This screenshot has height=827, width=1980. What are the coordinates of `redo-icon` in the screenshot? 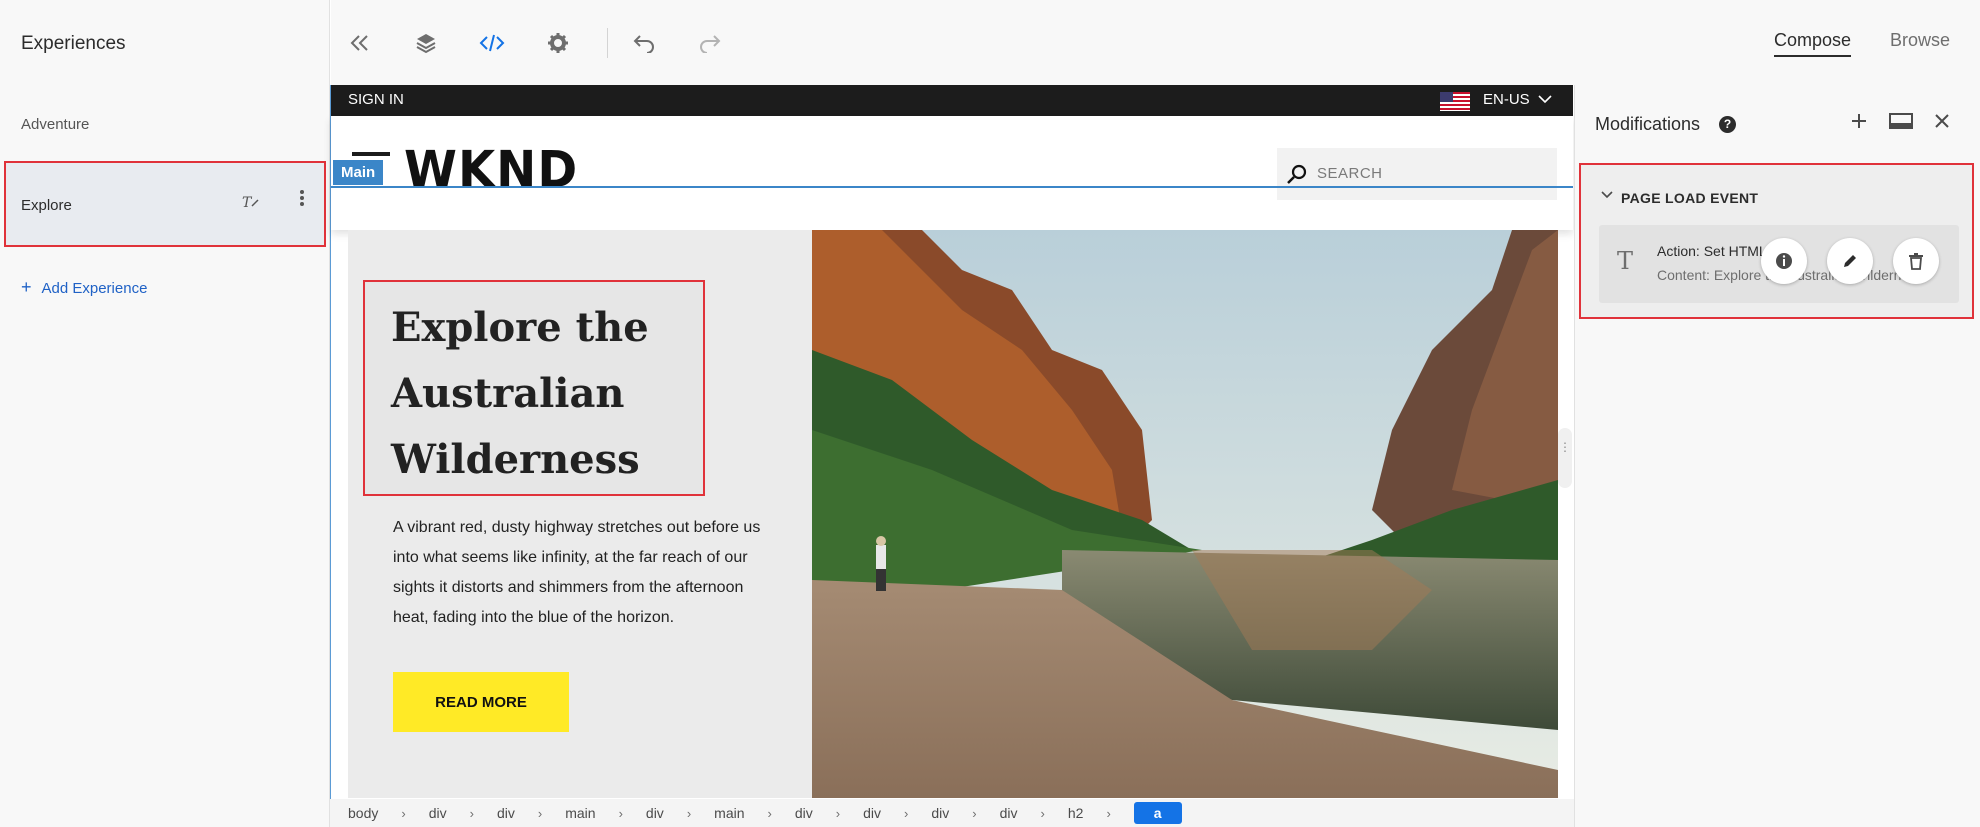 It's located at (710, 43).